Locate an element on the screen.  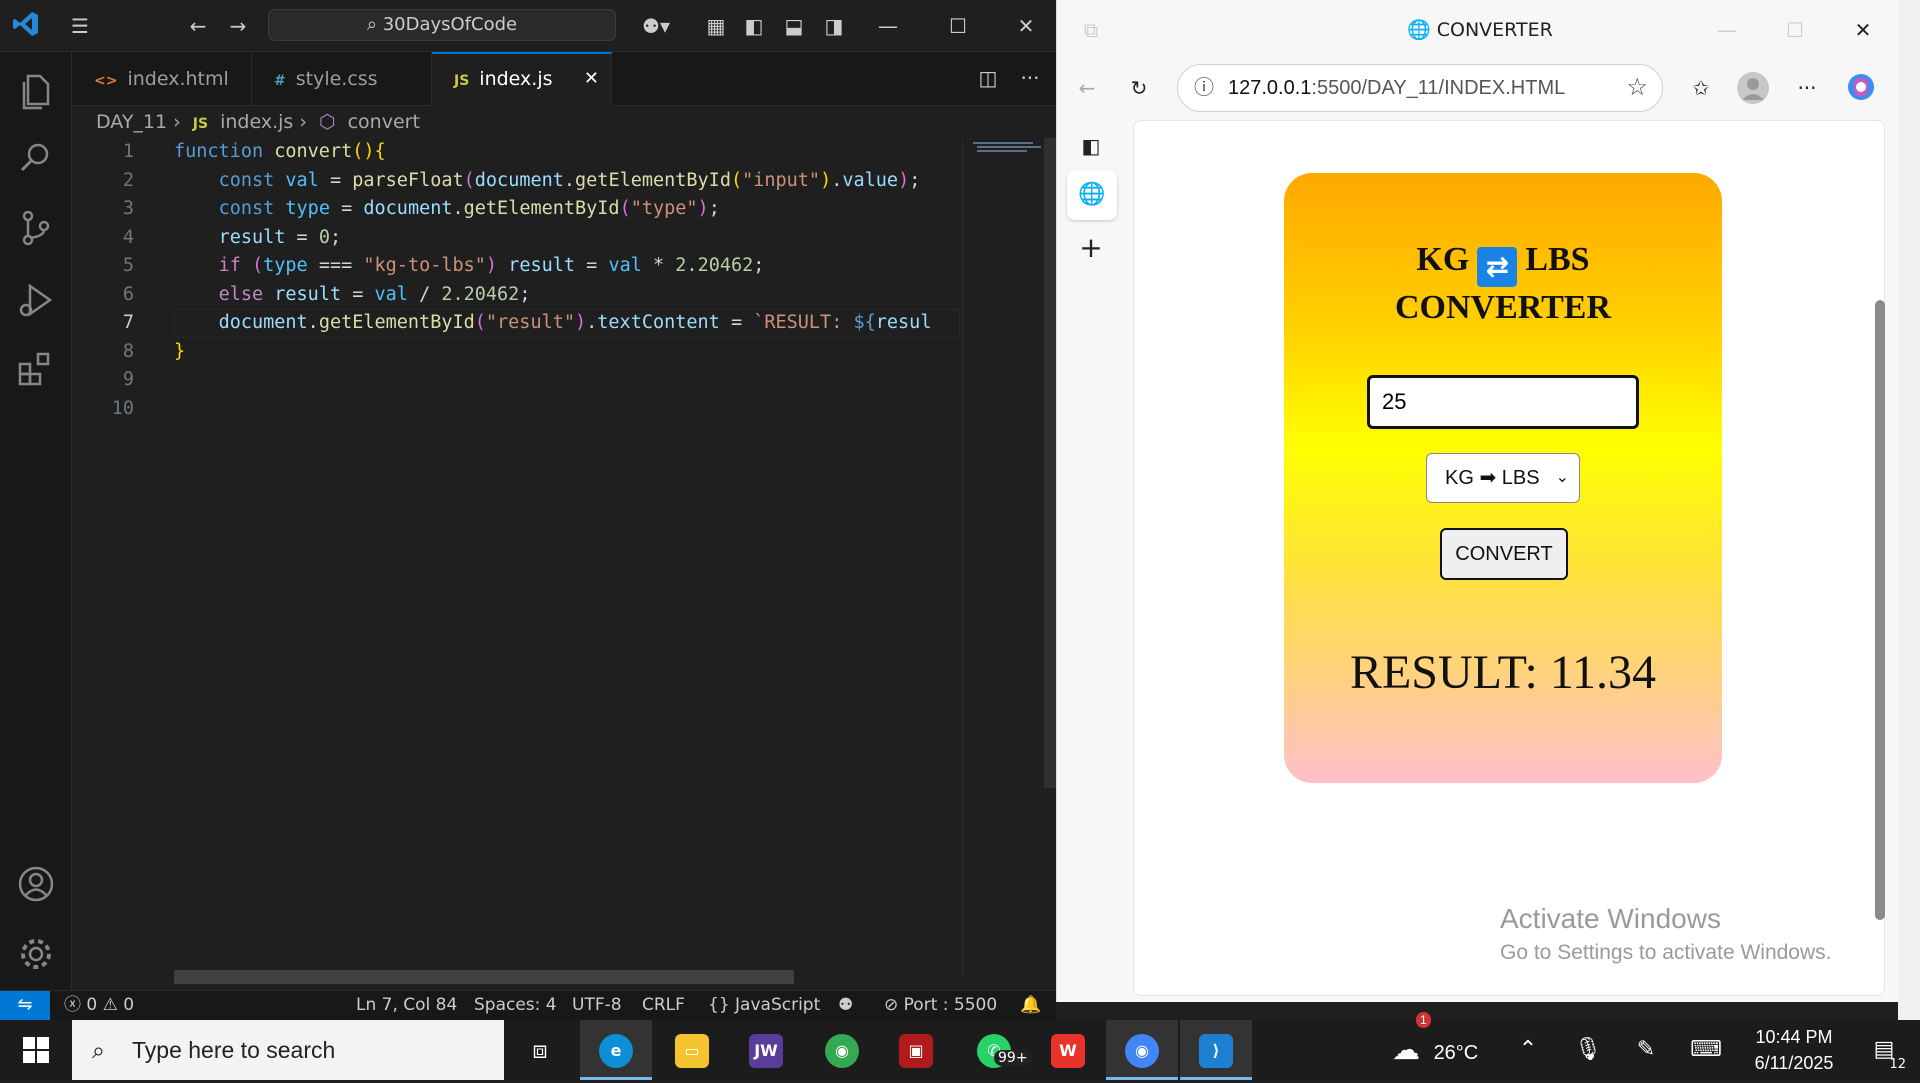
braces-icon: {} is located at coordinates (719, 1005).